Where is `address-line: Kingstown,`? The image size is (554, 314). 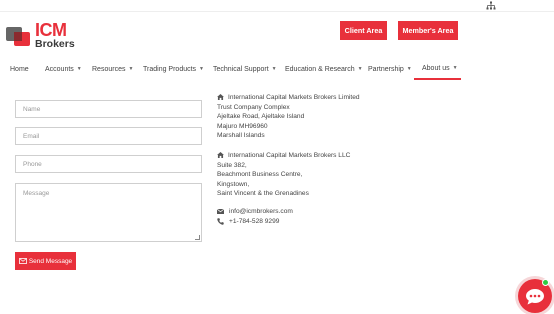
address-line: Kingstown, is located at coordinates (233, 184).